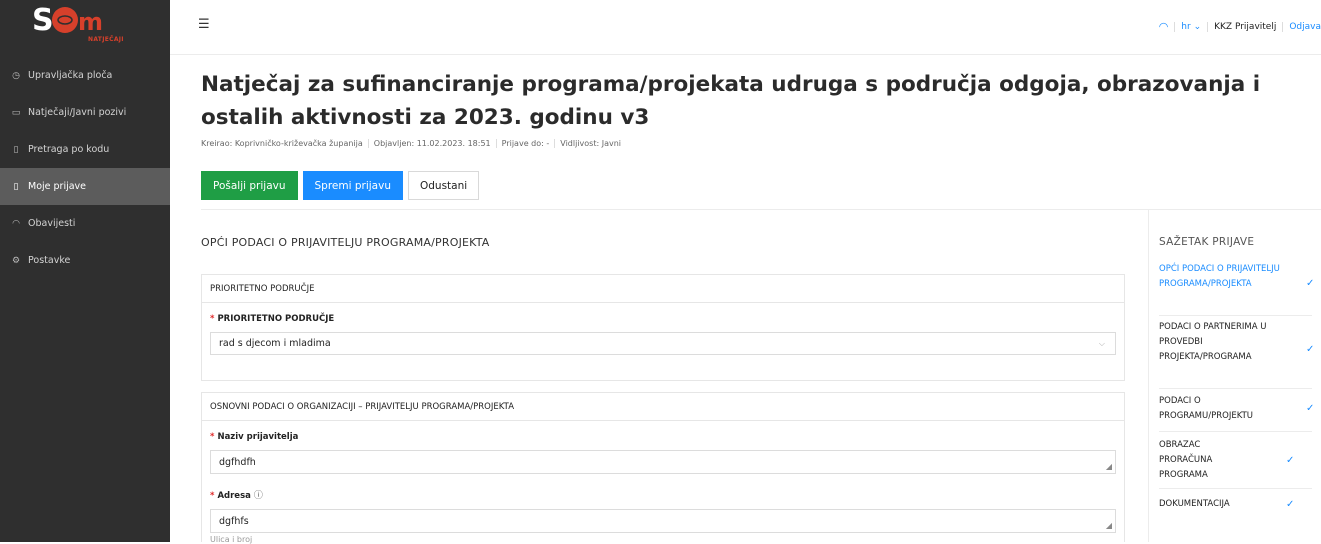 The height and width of the screenshot is (544, 1321). What do you see at coordinates (52, 223) in the screenshot?
I see `sidebar-item-label: Obavijesti` at bounding box center [52, 223].